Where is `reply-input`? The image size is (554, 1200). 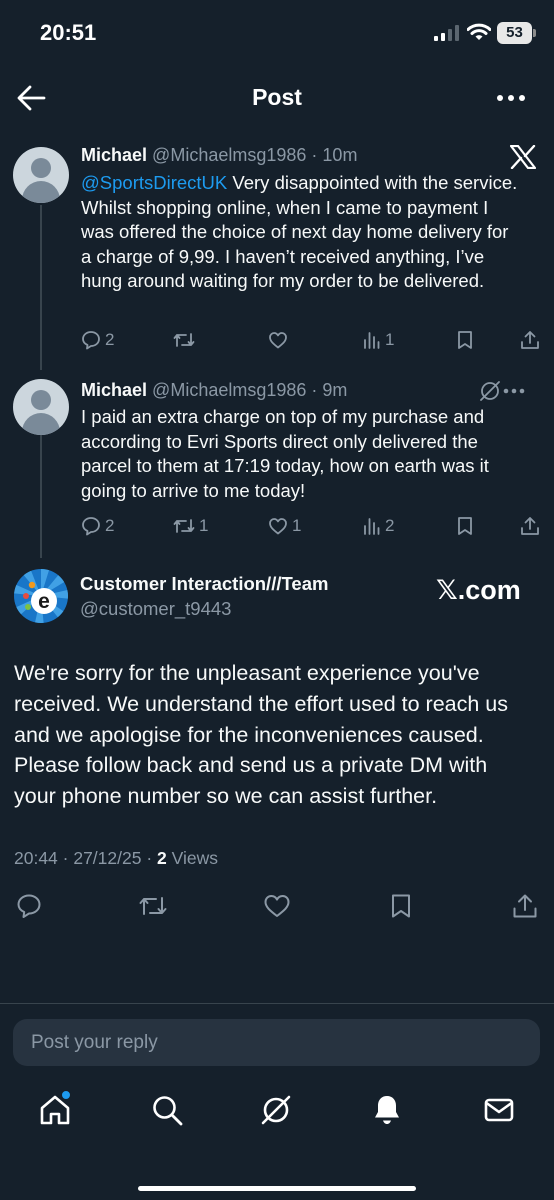
reply-input is located at coordinates (276, 1042).